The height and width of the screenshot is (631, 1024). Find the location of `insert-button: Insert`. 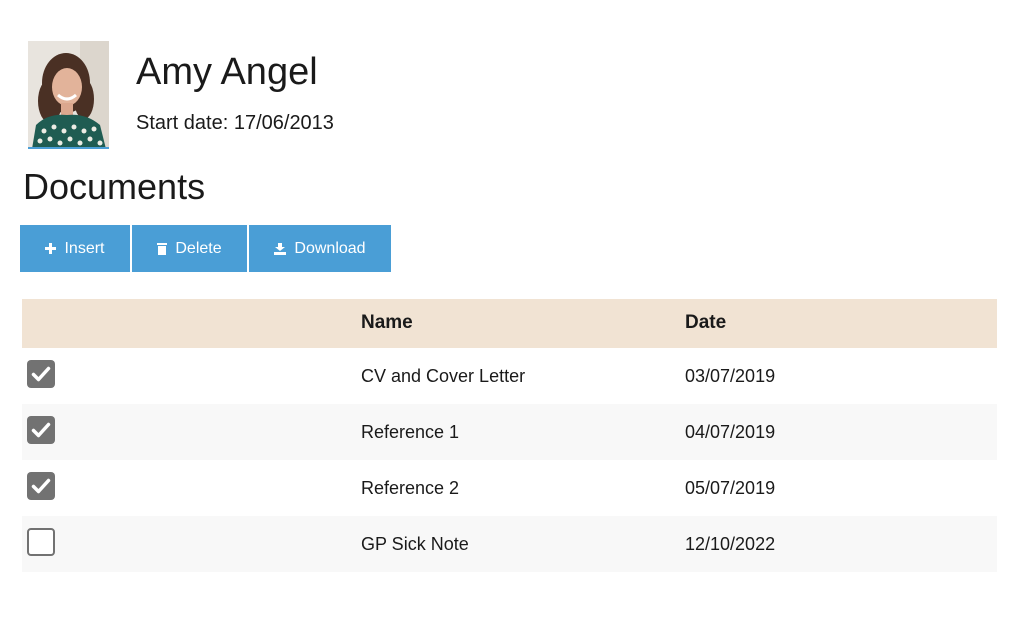

insert-button: Insert is located at coordinates (76, 248).